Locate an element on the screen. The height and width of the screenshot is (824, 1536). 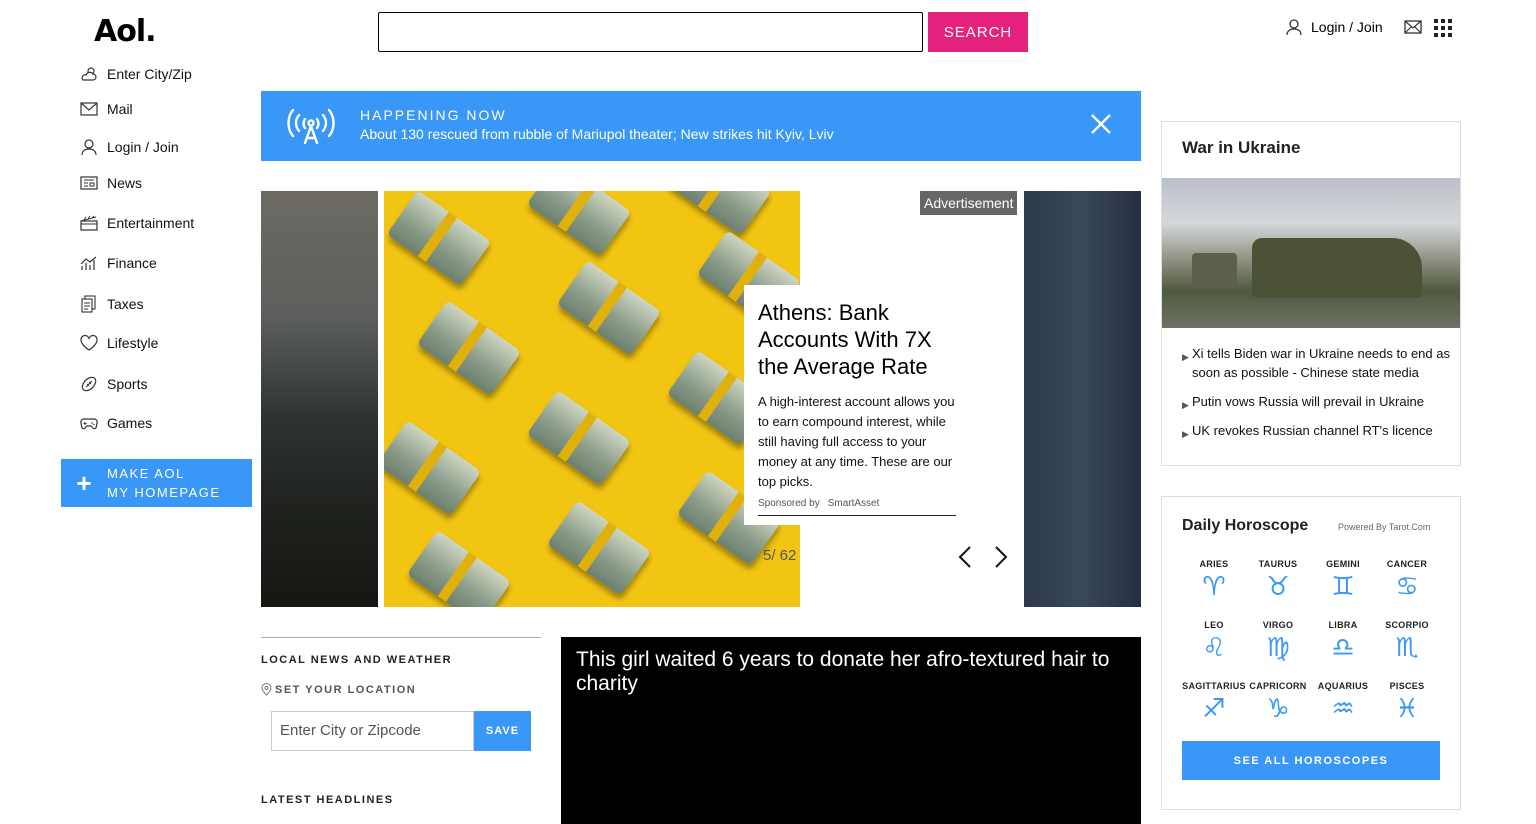
sidebar-item-news: News is located at coordinates (111, 183).